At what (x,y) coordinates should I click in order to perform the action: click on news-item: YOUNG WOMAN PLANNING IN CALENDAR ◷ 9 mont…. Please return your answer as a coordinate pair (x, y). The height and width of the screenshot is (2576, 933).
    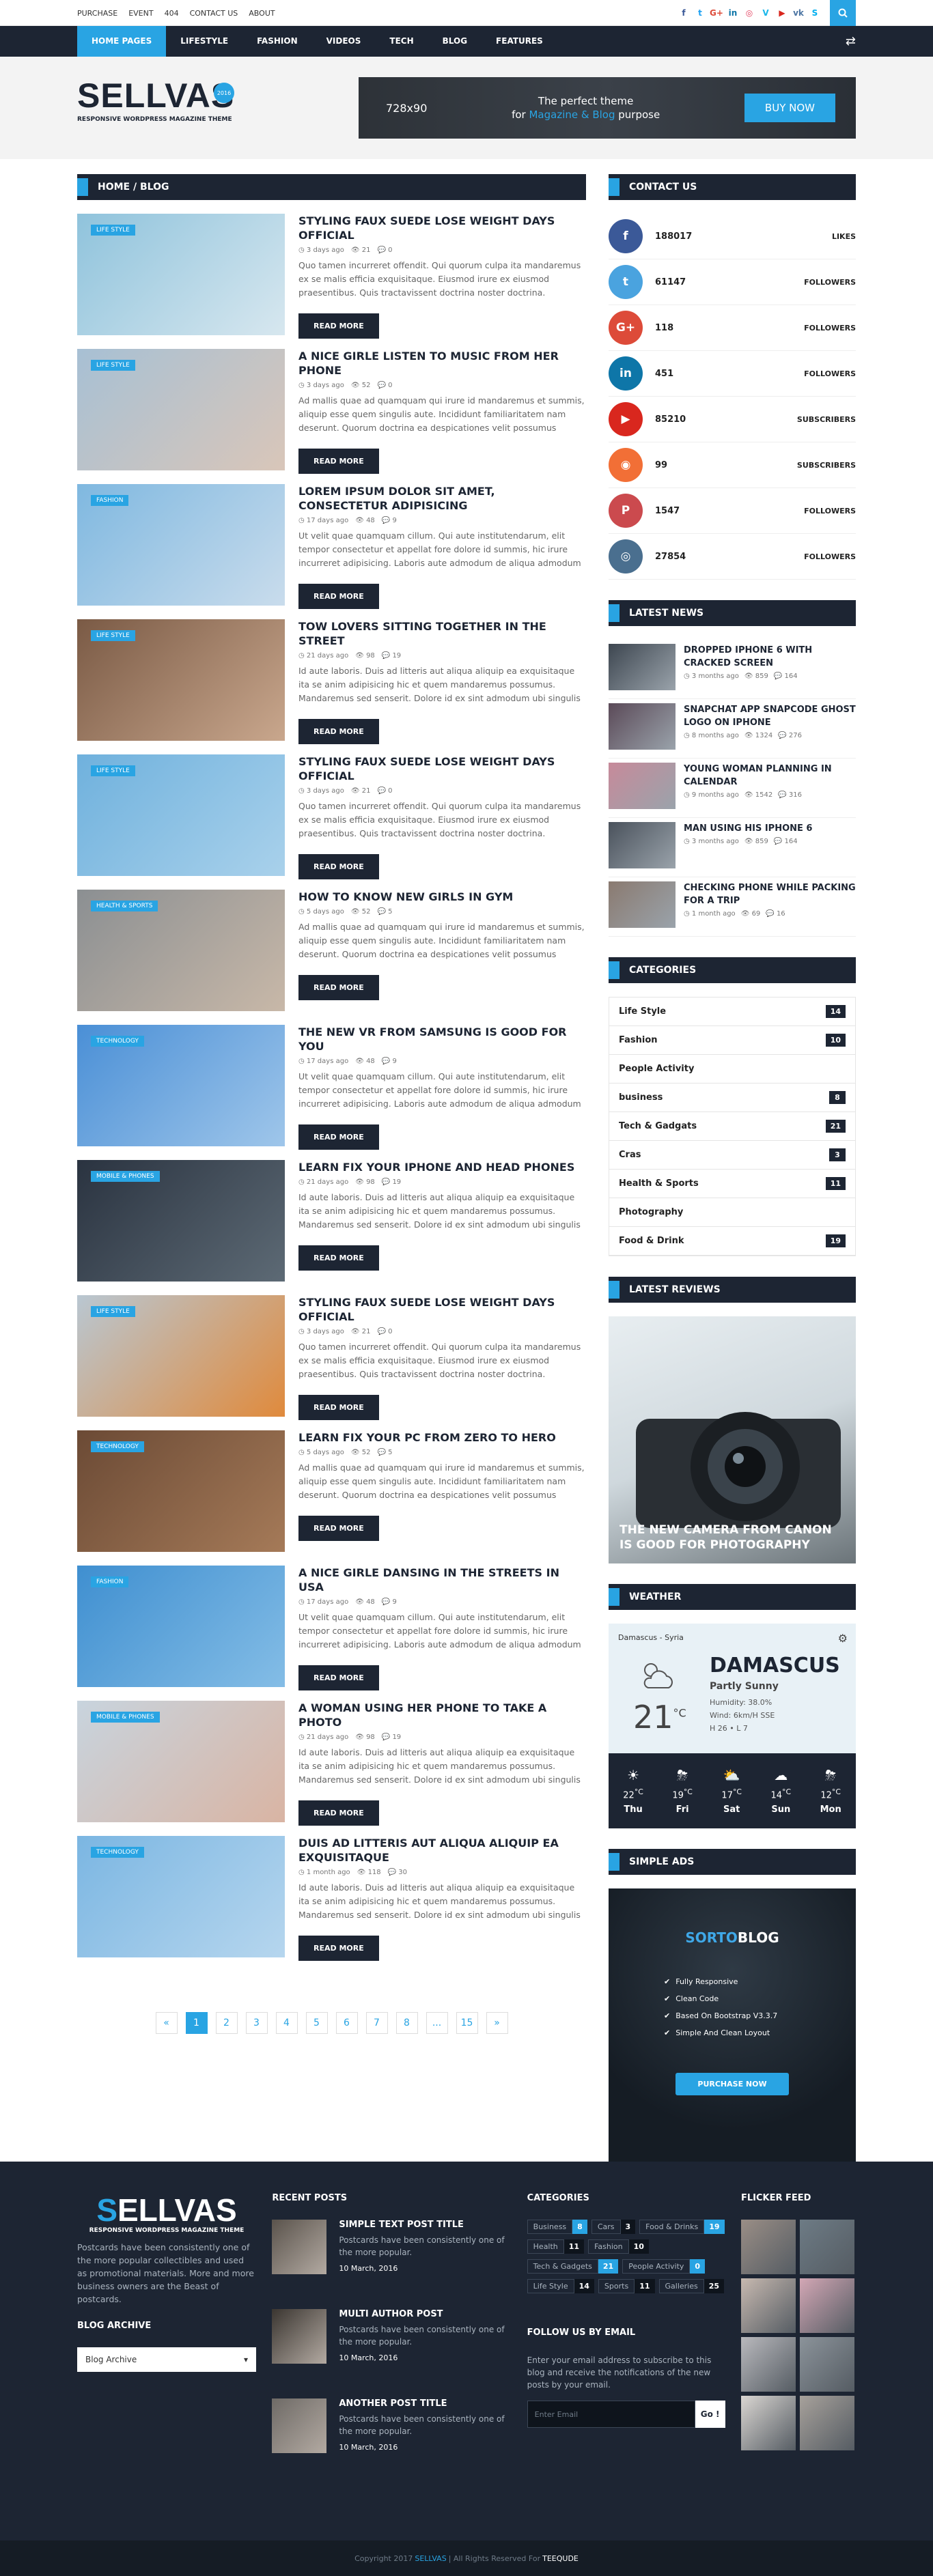
    Looking at the image, I should click on (733, 788).